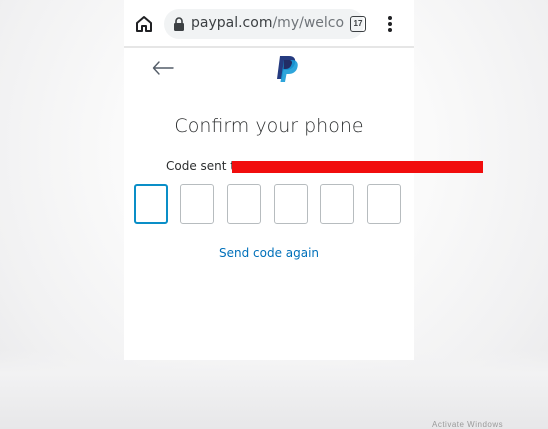  Describe the element at coordinates (163, 68) in the screenshot. I see `back-arrow-icon` at that location.